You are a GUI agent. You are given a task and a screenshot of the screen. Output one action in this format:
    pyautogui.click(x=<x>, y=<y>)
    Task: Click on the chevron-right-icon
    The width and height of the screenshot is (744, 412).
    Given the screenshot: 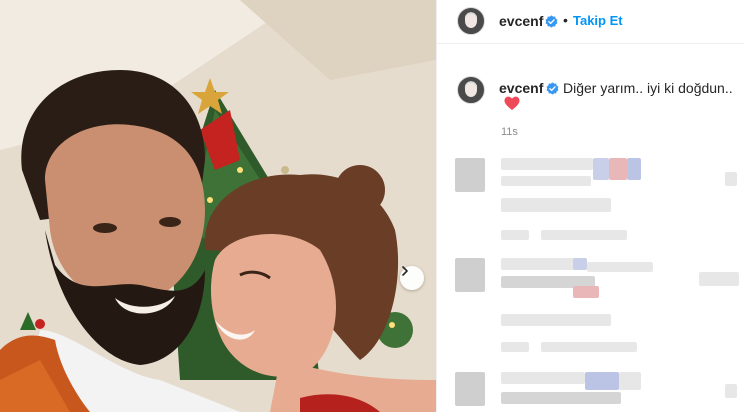 What is the action you would take?
    pyautogui.click(x=405, y=271)
    